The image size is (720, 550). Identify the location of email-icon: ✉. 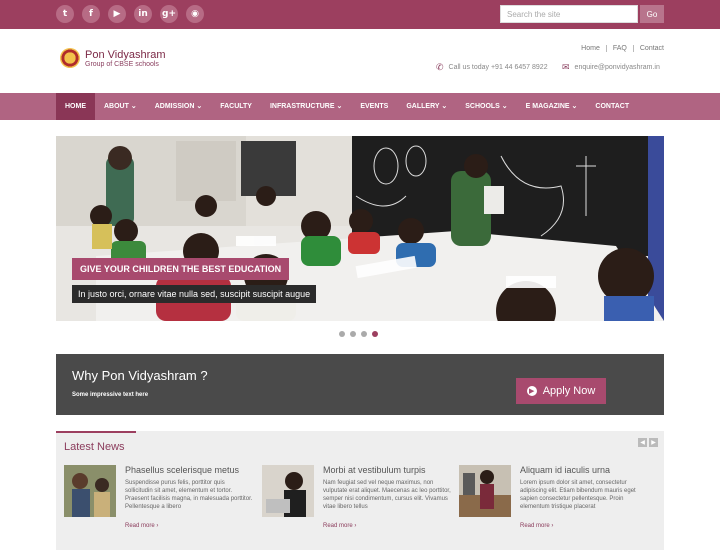
(566, 67).